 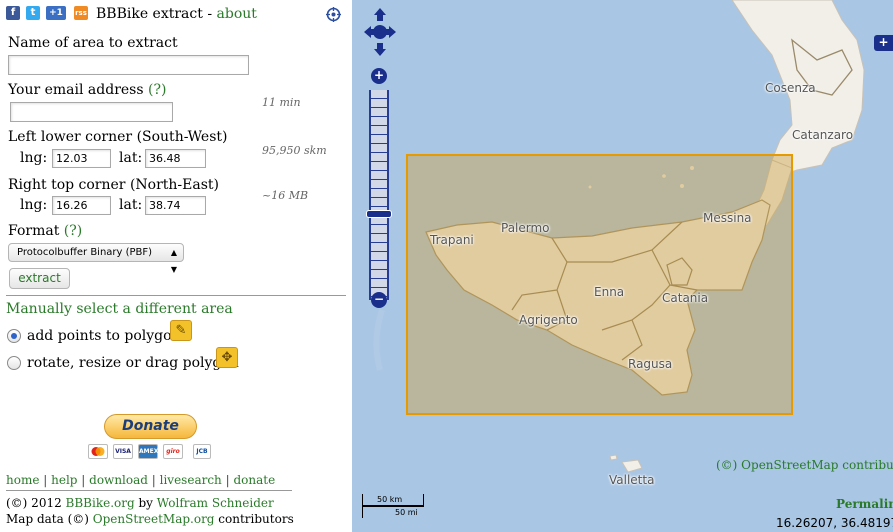 I want to click on city-enna: Enna, so click(x=609, y=292).